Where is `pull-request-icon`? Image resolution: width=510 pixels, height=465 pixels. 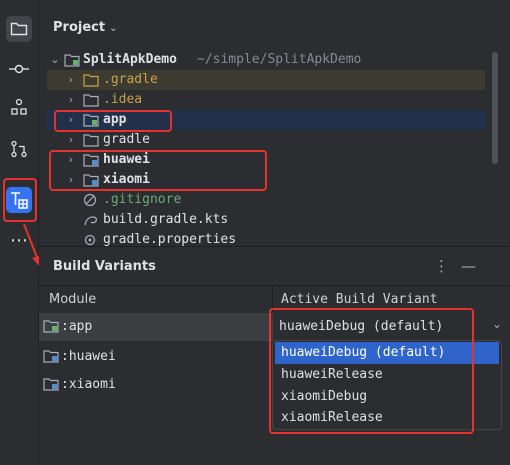 pull-request-icon is located at coordinates (19, 149).